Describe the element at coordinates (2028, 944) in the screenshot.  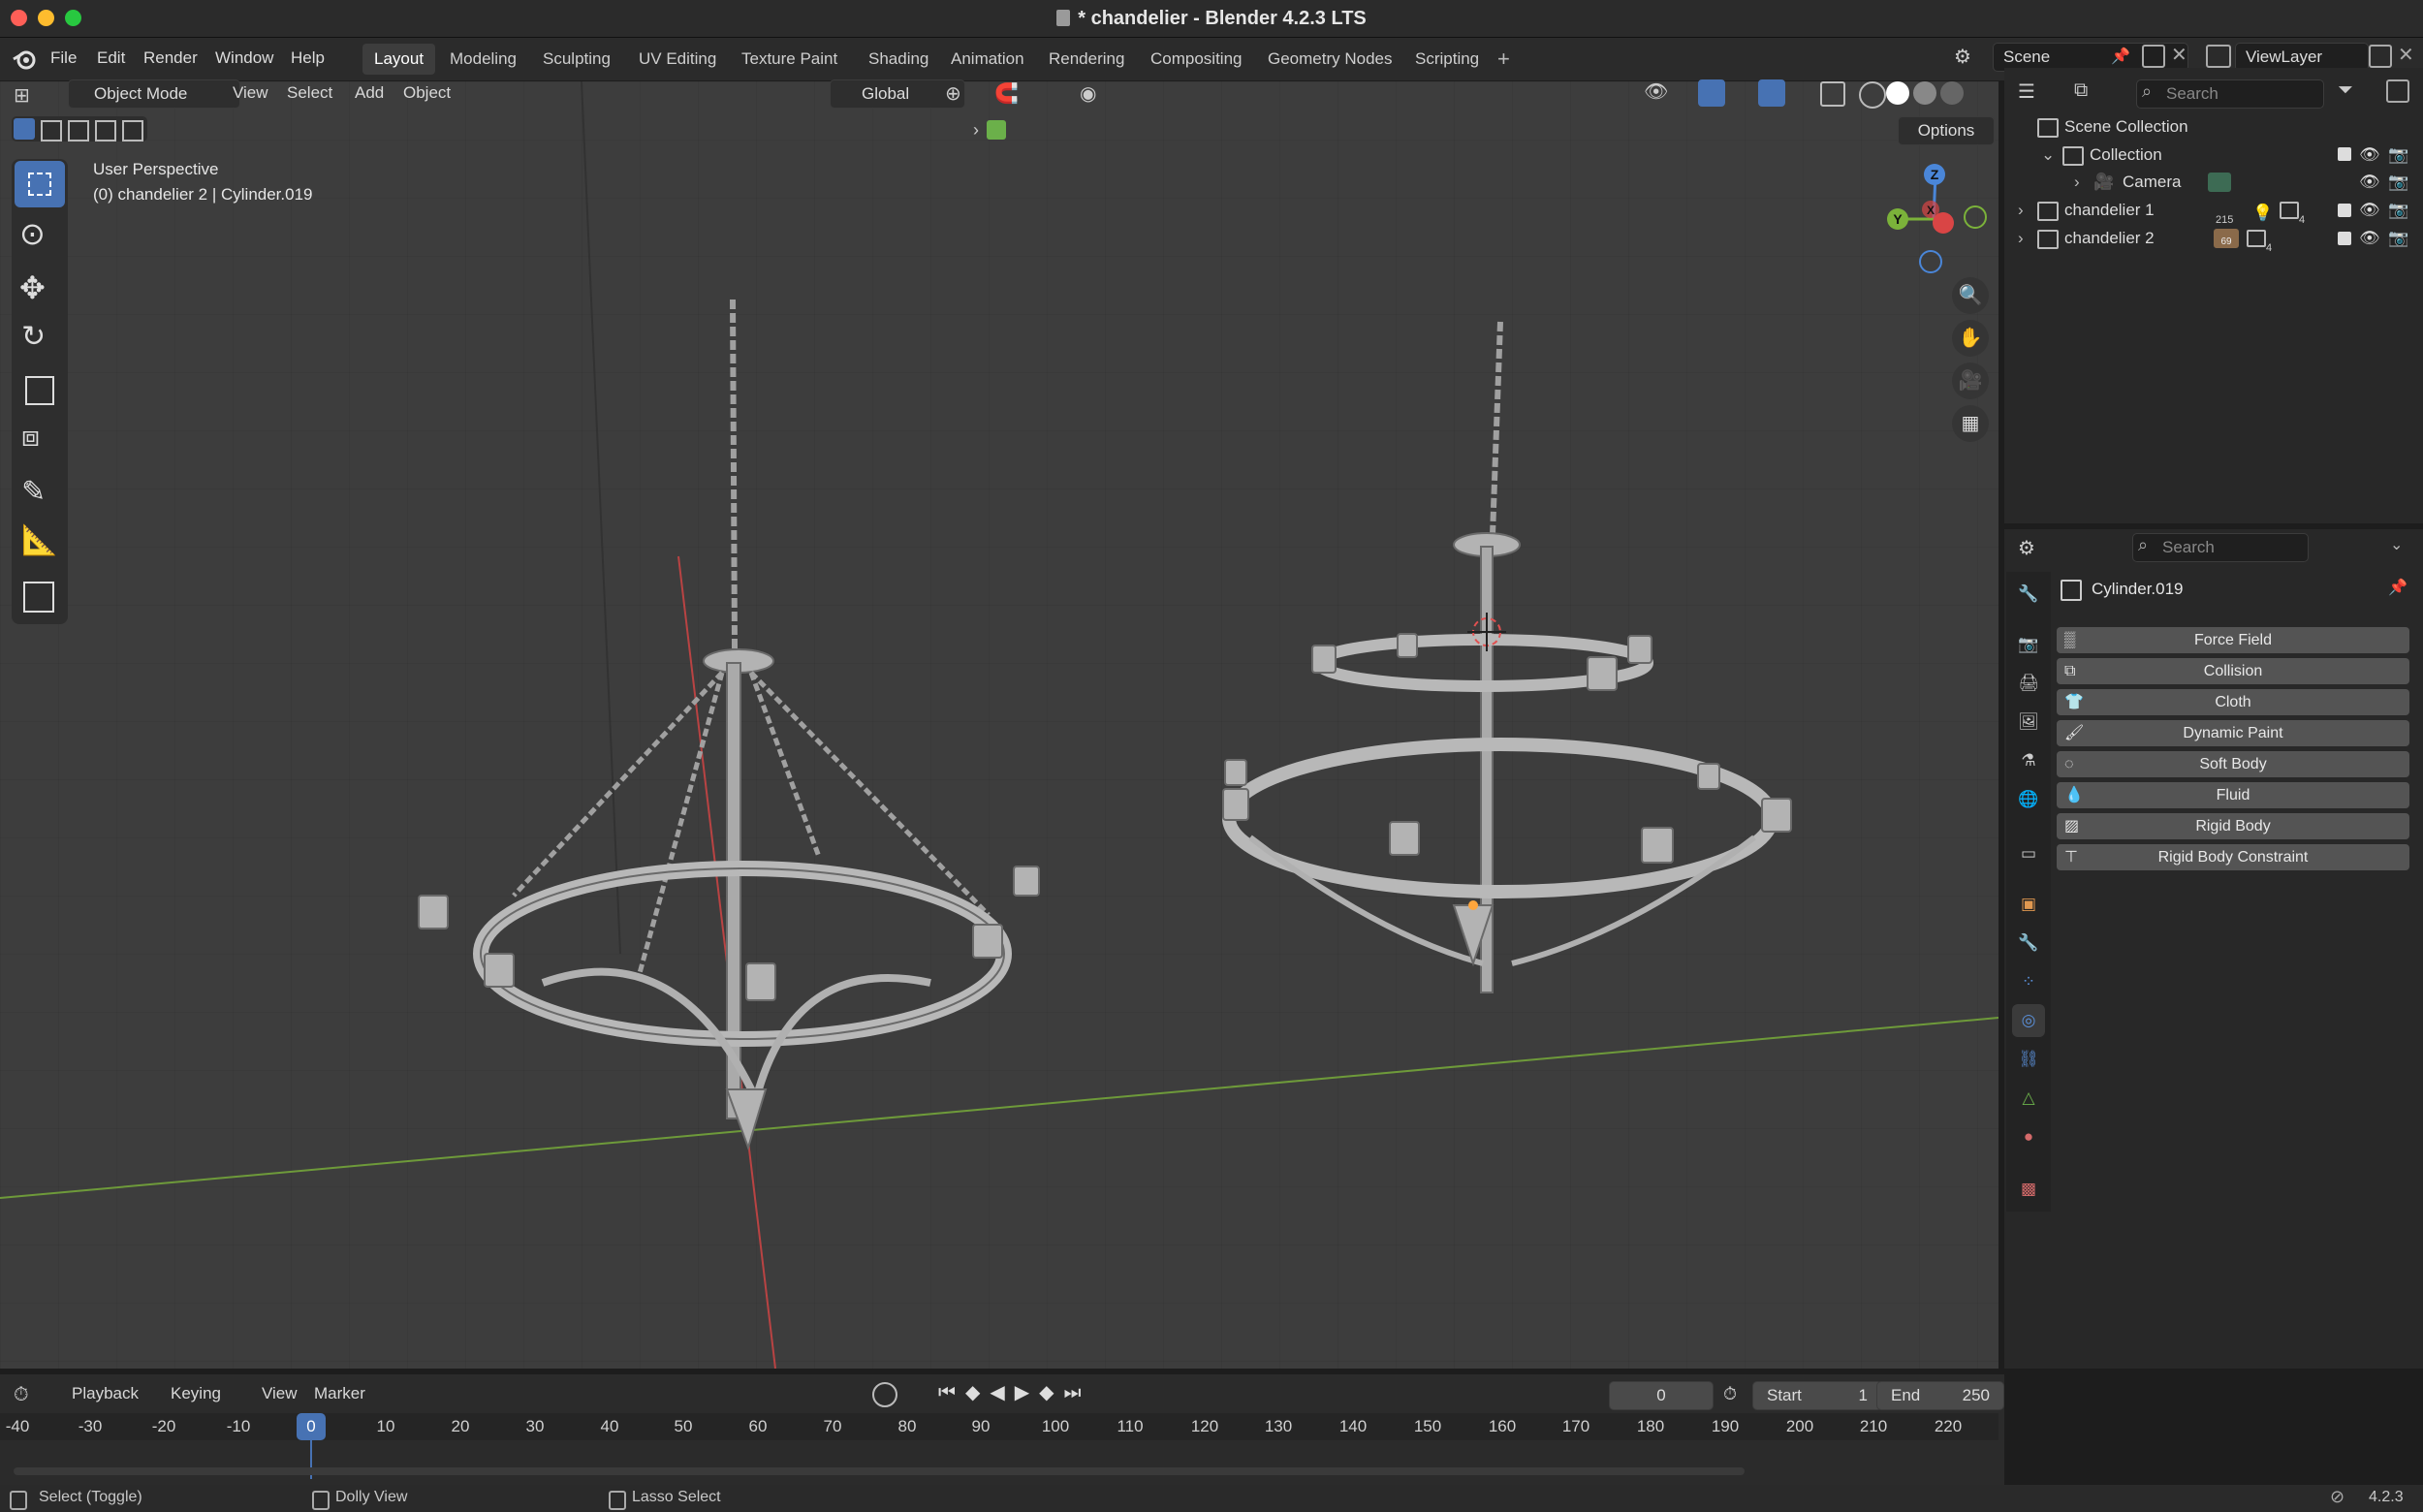
I see `modifier-tab-icon: 🔧` at that location.